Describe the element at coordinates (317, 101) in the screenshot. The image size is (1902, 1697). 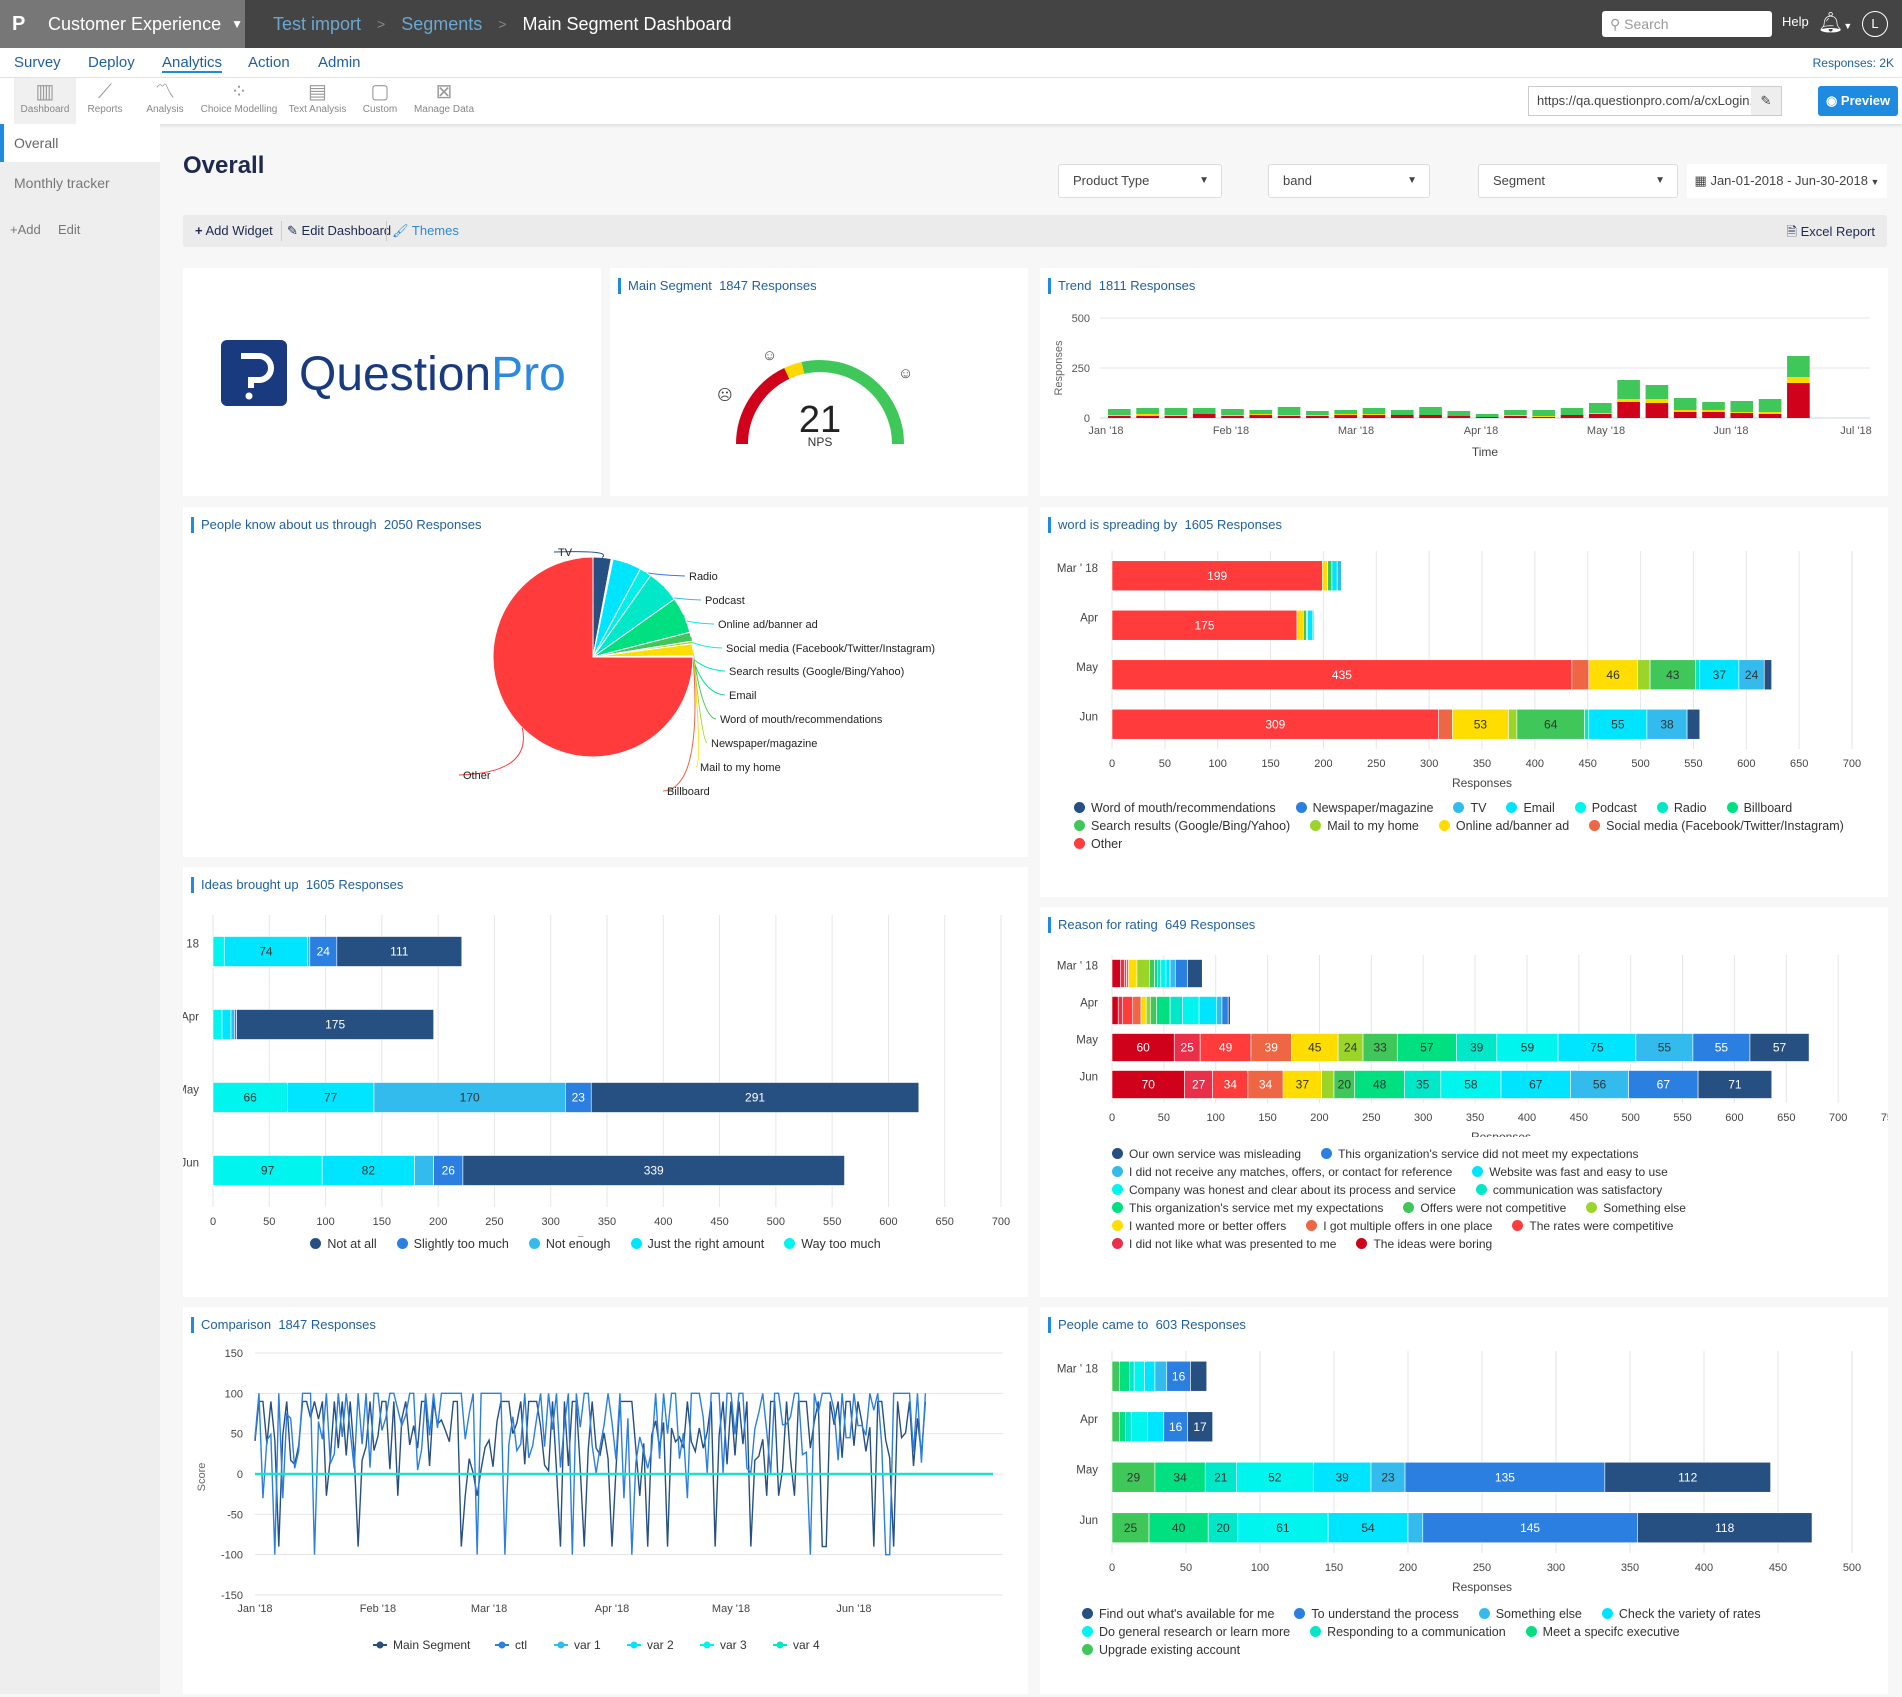
I see `toolbar-text-analysis: ▤ Text Analysis` at that location.